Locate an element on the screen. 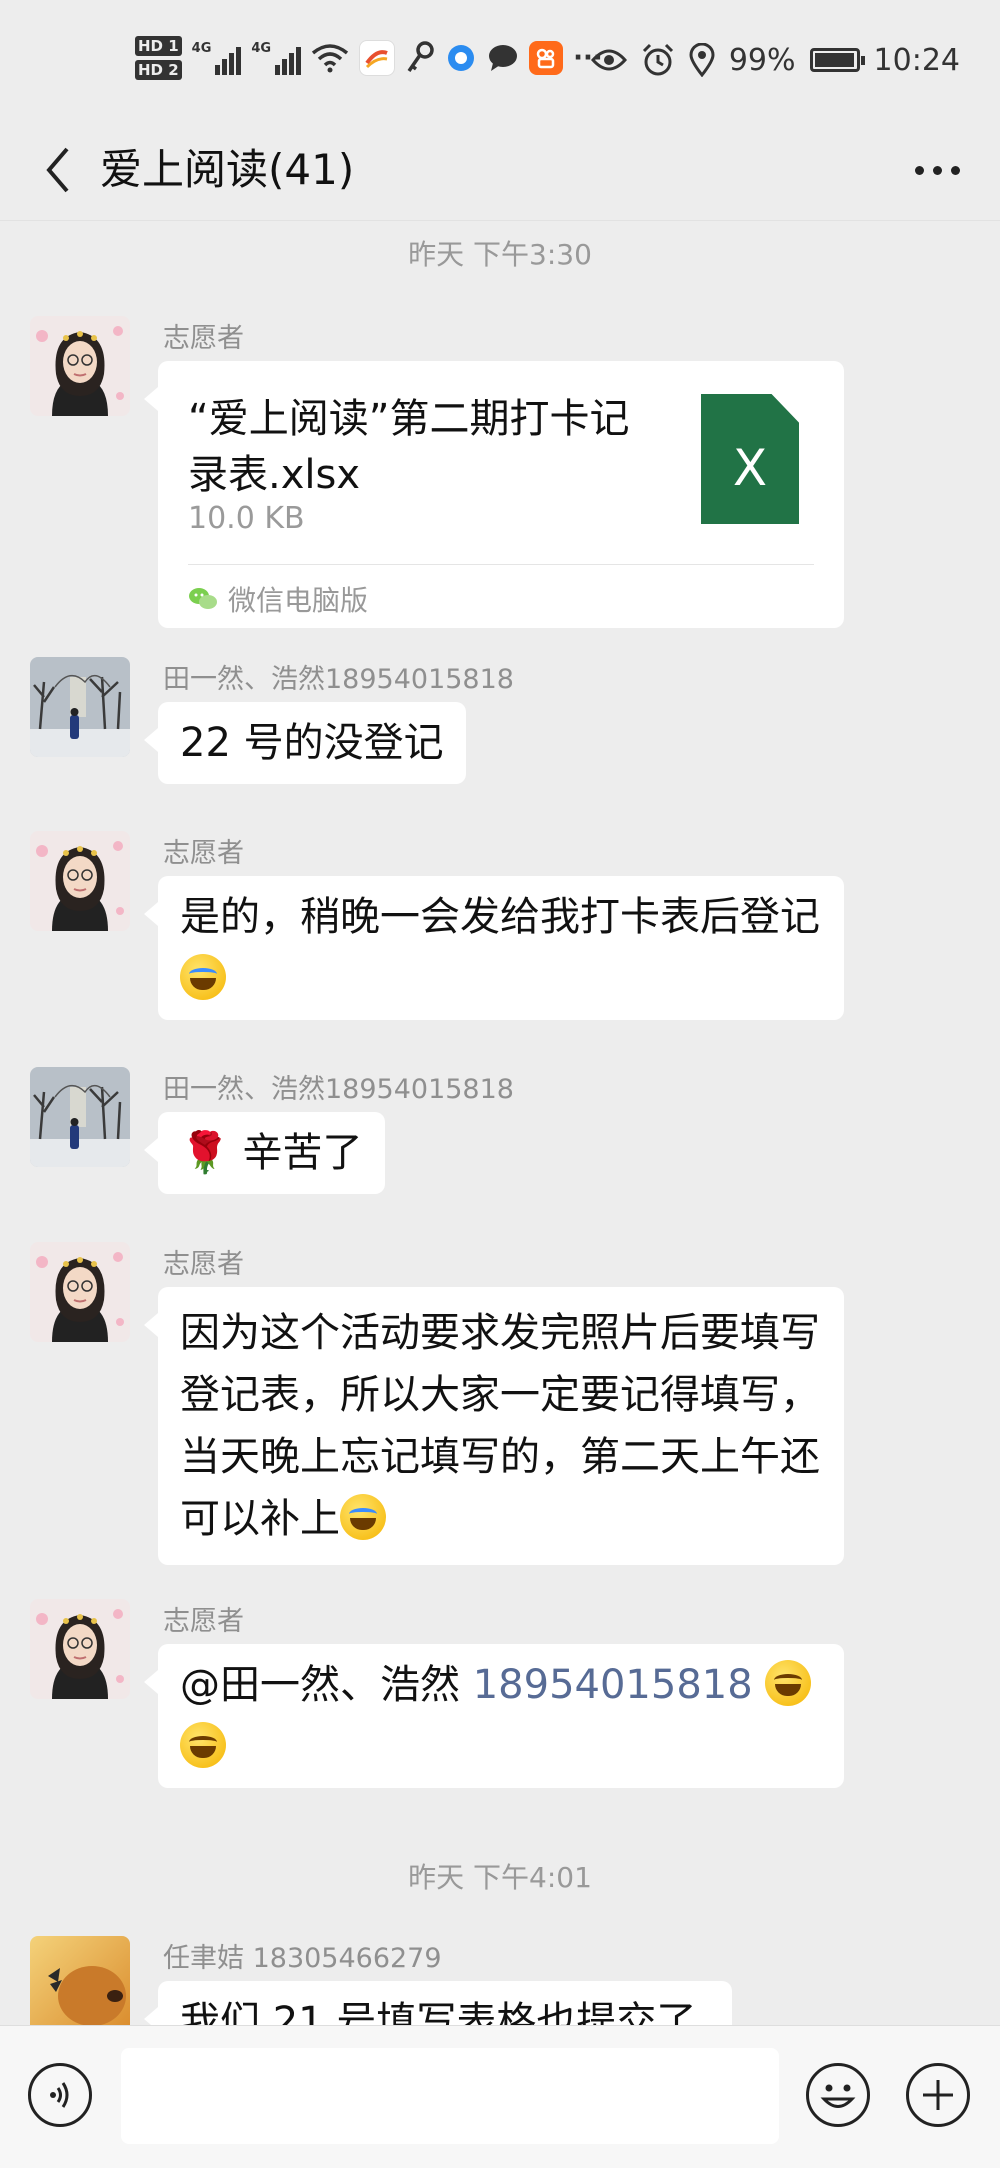 The width and height of the screenshot is (1000, 2168). network-label-1: 4G is located at coordinates (201, 48).